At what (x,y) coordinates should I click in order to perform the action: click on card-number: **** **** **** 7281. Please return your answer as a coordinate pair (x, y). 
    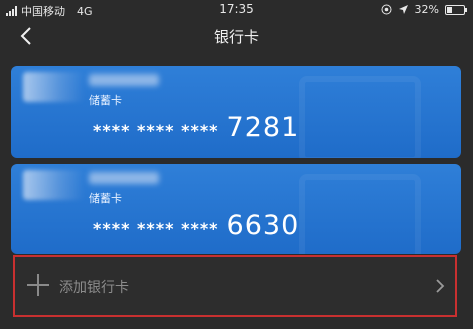
    Looking at the image, I should click on (196, 127).